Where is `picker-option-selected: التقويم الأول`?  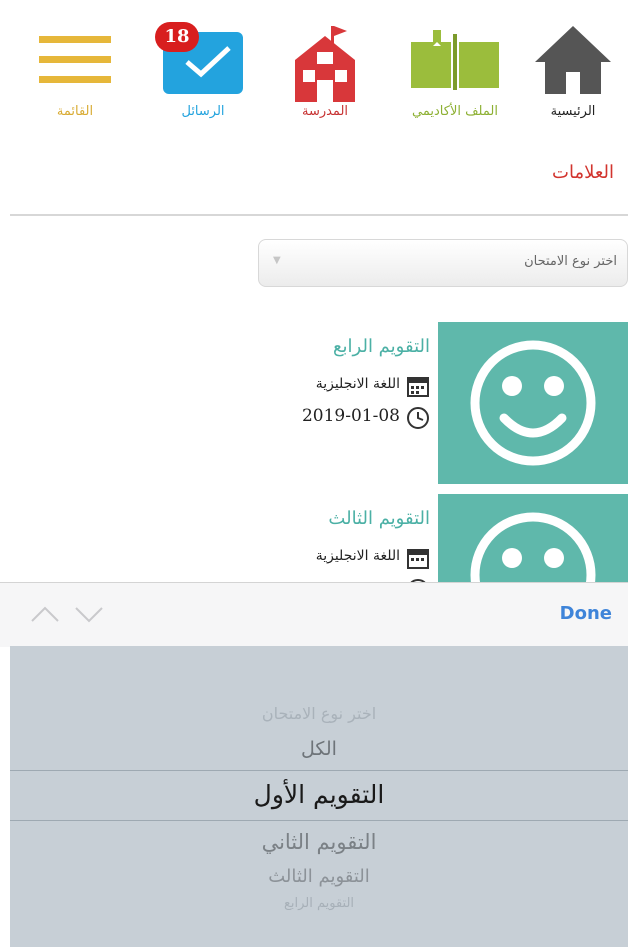
picker-option-selected: التقويم الأول is located at coordinates (319, 794).